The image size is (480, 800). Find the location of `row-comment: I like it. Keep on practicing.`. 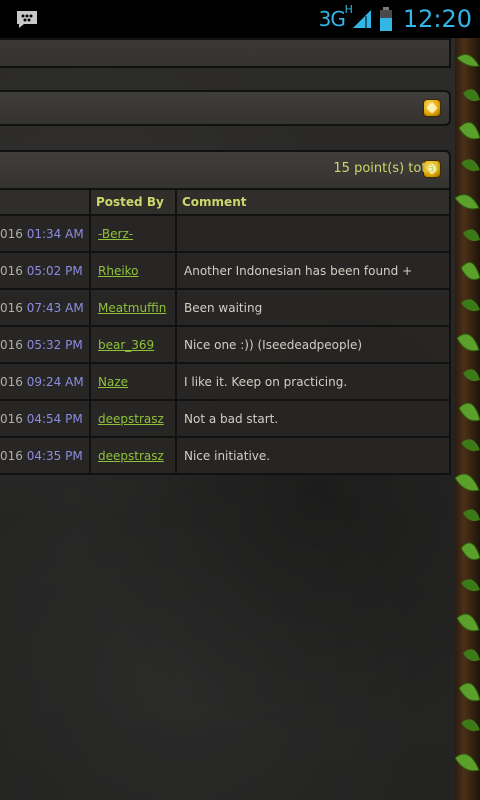

row-comment: I like it. Keep on practicing. is located at coordinates (313, 381).